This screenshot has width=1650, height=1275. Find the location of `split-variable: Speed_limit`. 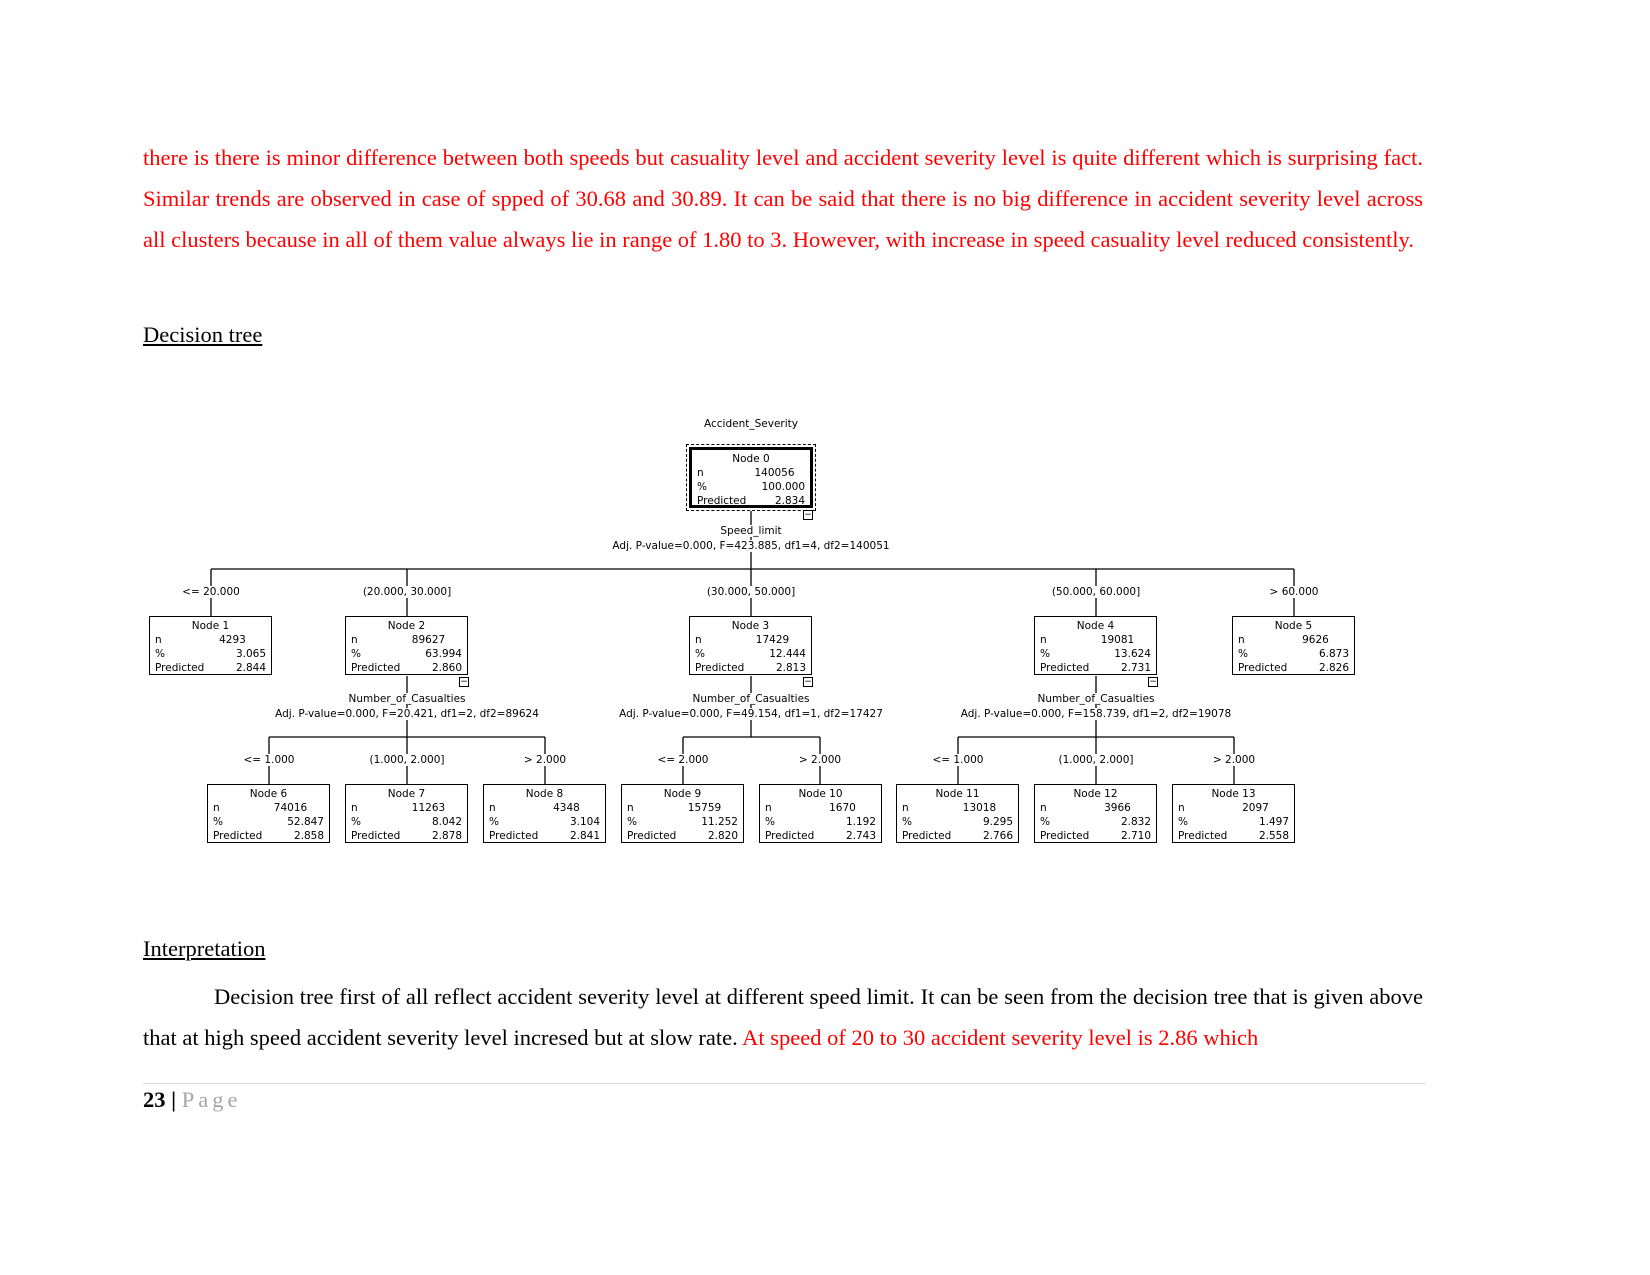

split-variable: Speed_limit is located at coordinates (751, 531).